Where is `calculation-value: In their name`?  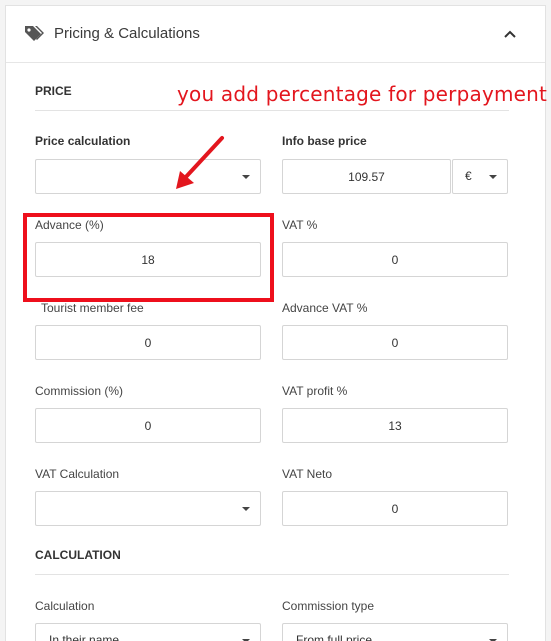
calculation-value: In their name is located at coordinates (84, 637).